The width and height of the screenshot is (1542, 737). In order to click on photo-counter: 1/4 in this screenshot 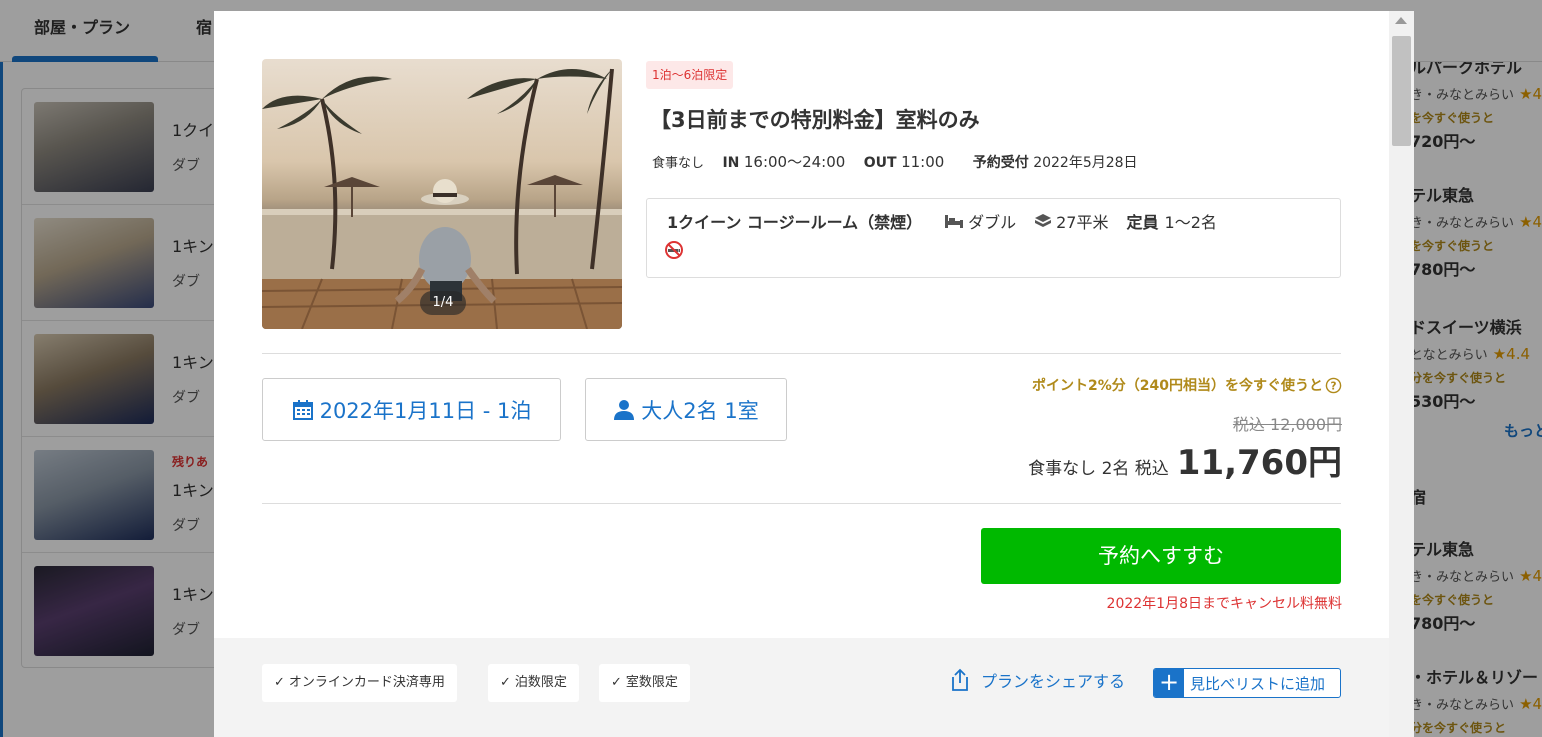, I will do `click(443, 303)`.